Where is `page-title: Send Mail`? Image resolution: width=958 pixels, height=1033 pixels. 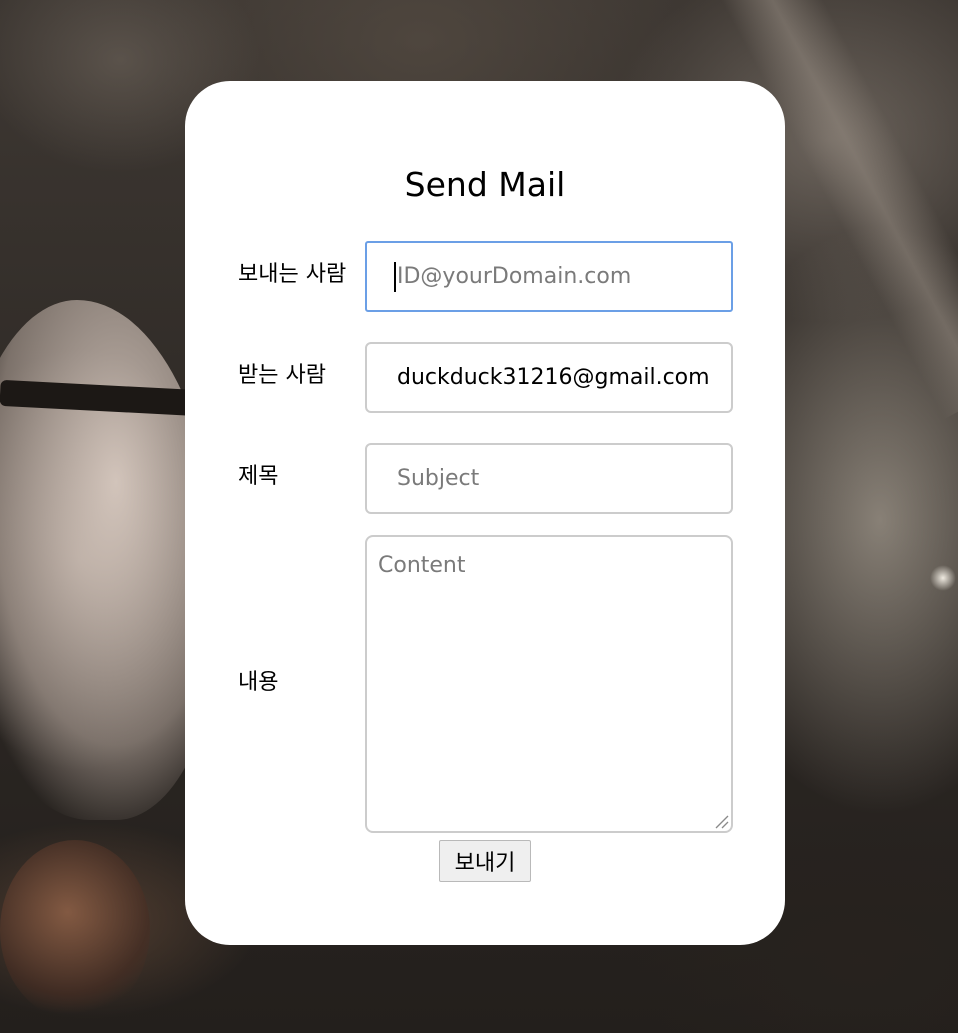
page-title: Send Mail is located at coordinates (485, 184).